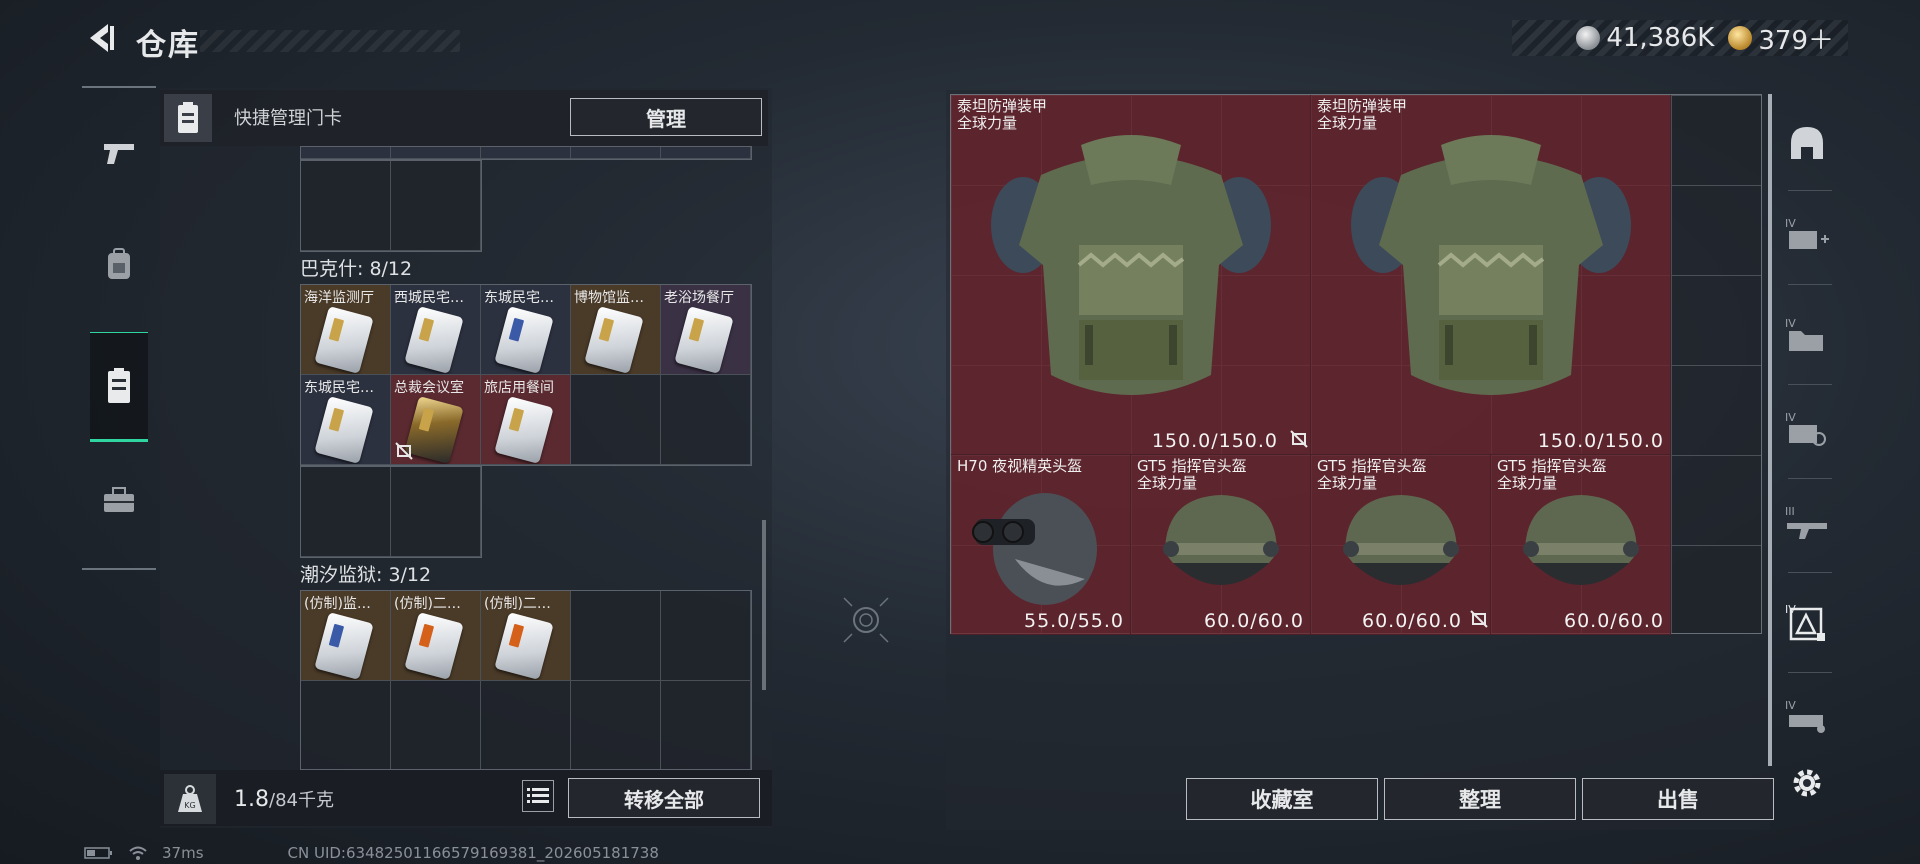  I want to click on weight-value: 1.8/84千克, so click(284, 799).